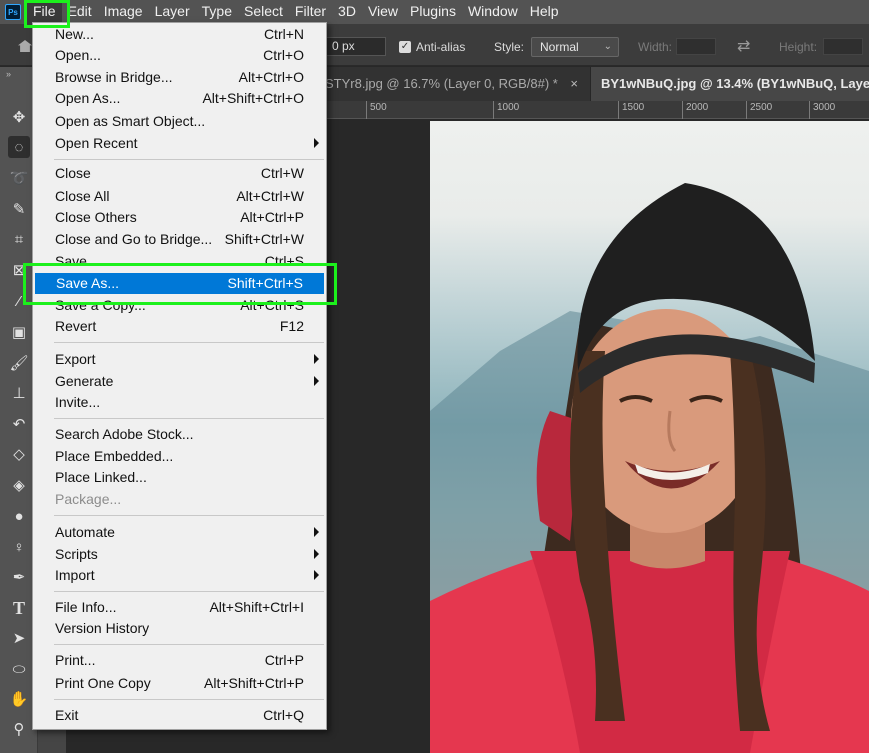  I want to click on menu-item-exit: Exit Ctrl+Q, so click(179, 715).